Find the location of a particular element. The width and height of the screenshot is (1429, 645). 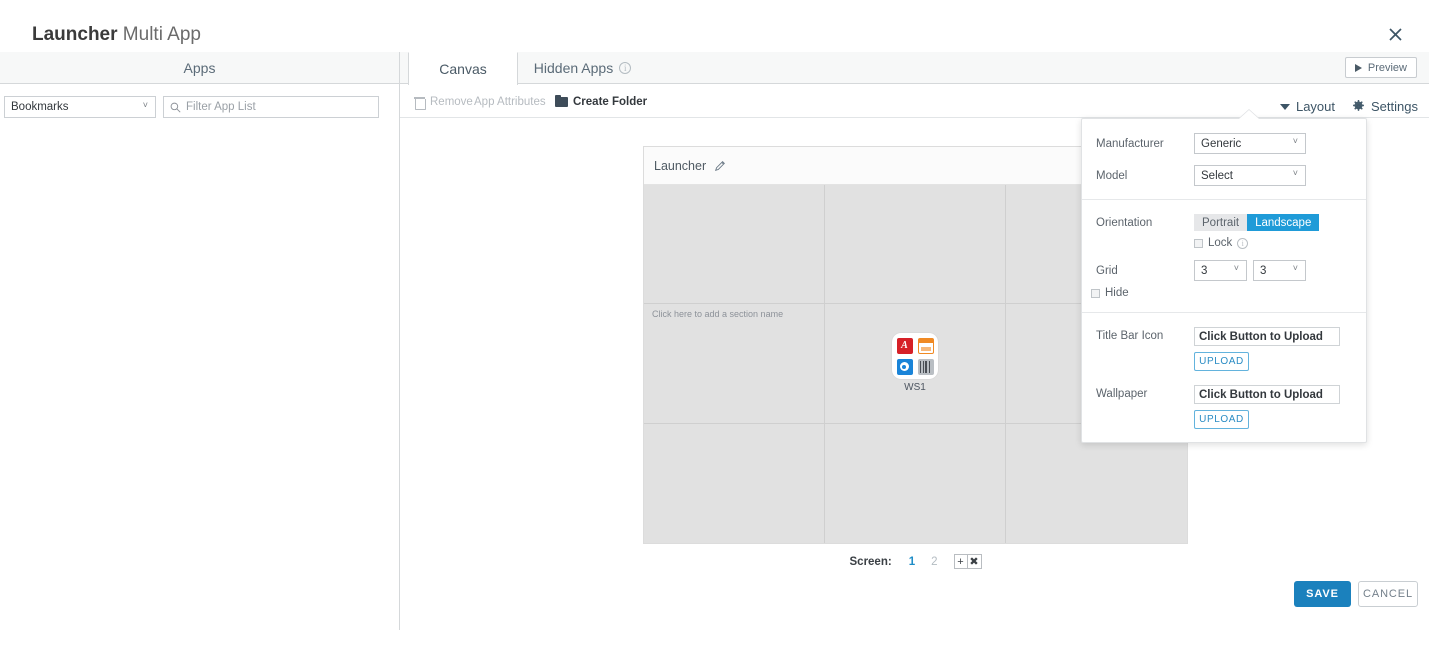

screen-pagination: Screen: 1 2 + ✖ is located at coordinates (915, 561).